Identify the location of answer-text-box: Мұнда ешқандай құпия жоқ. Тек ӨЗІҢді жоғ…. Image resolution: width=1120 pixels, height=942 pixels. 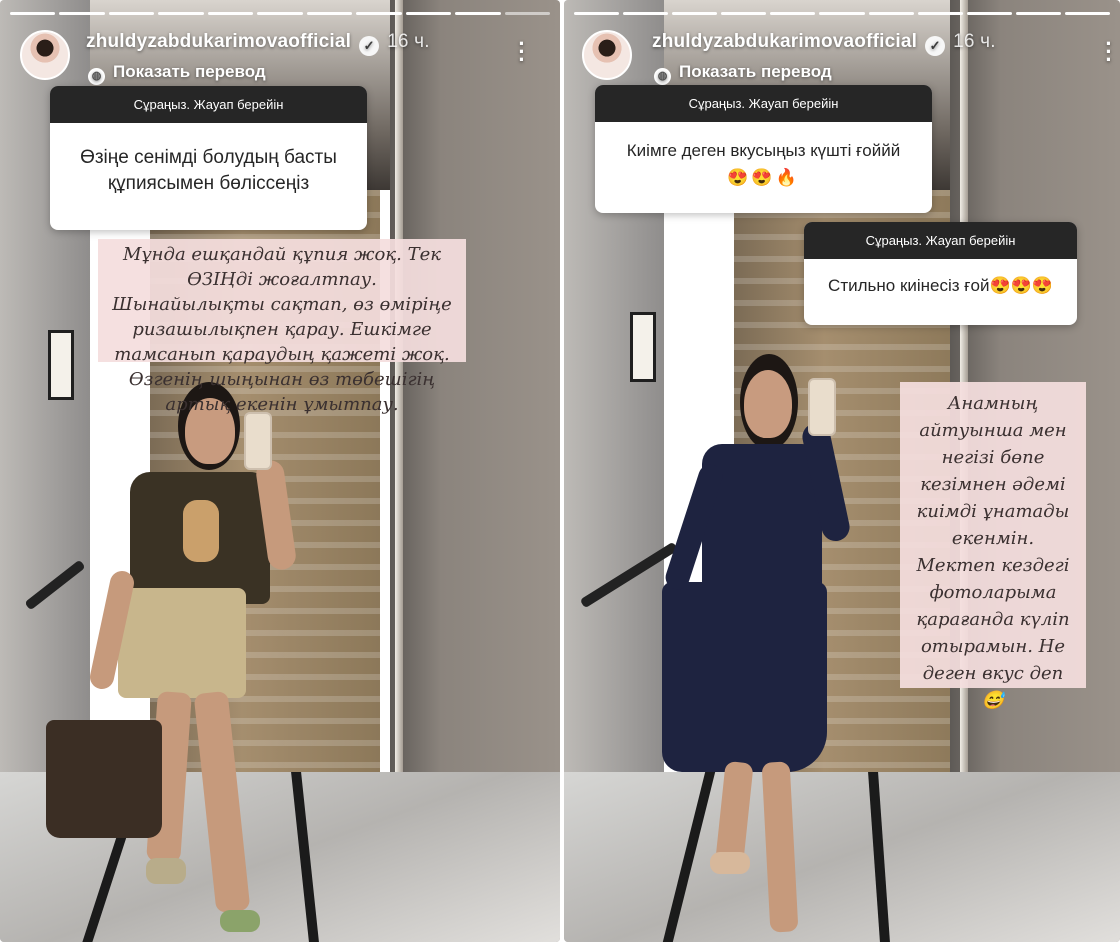
(282, 327).